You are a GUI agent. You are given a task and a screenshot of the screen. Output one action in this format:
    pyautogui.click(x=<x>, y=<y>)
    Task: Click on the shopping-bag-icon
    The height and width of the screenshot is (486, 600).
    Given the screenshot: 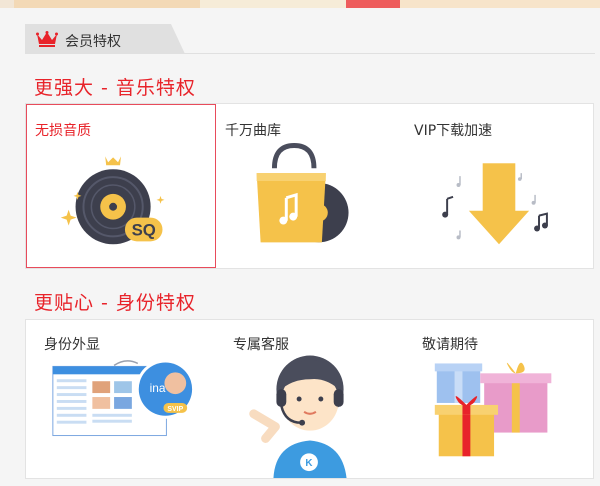 What is the action you would take?
    pyautogui.click(x=302, y=193)
    